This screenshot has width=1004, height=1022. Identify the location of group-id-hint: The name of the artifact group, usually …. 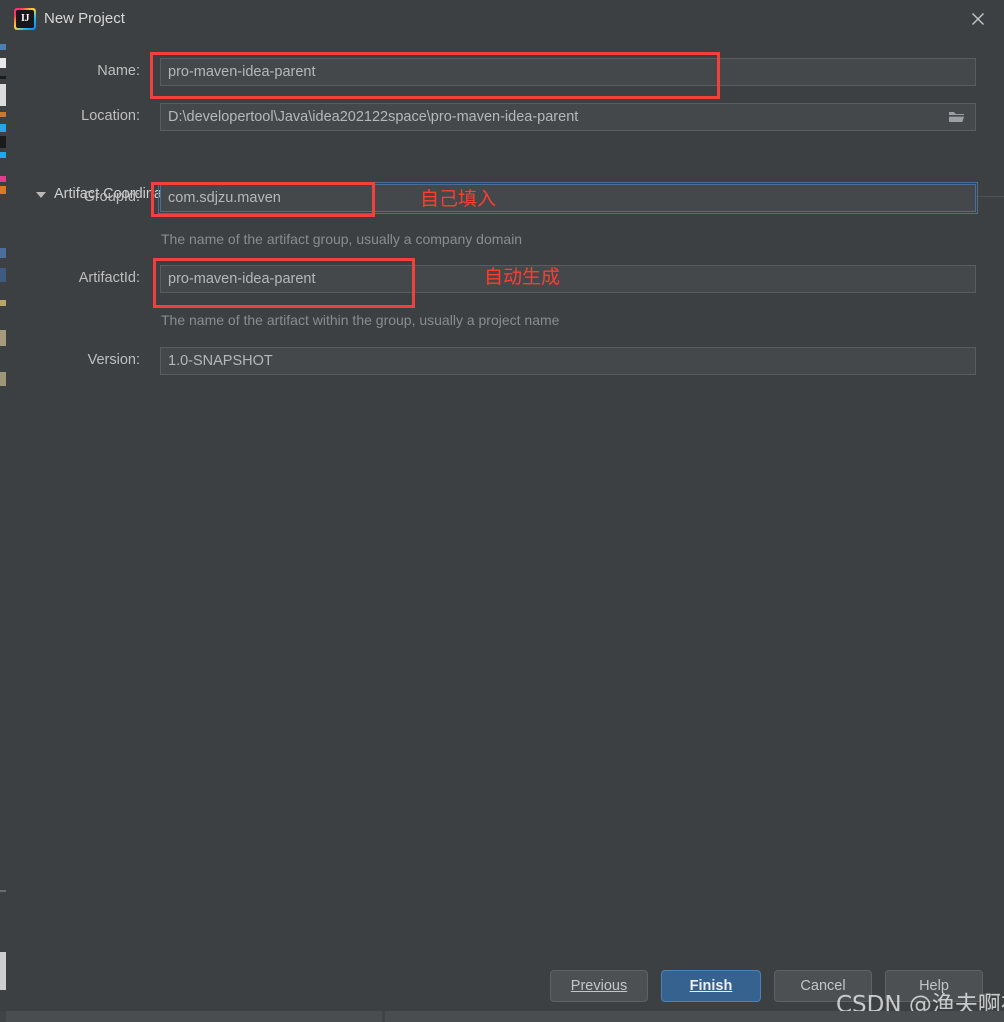
(342, 239).